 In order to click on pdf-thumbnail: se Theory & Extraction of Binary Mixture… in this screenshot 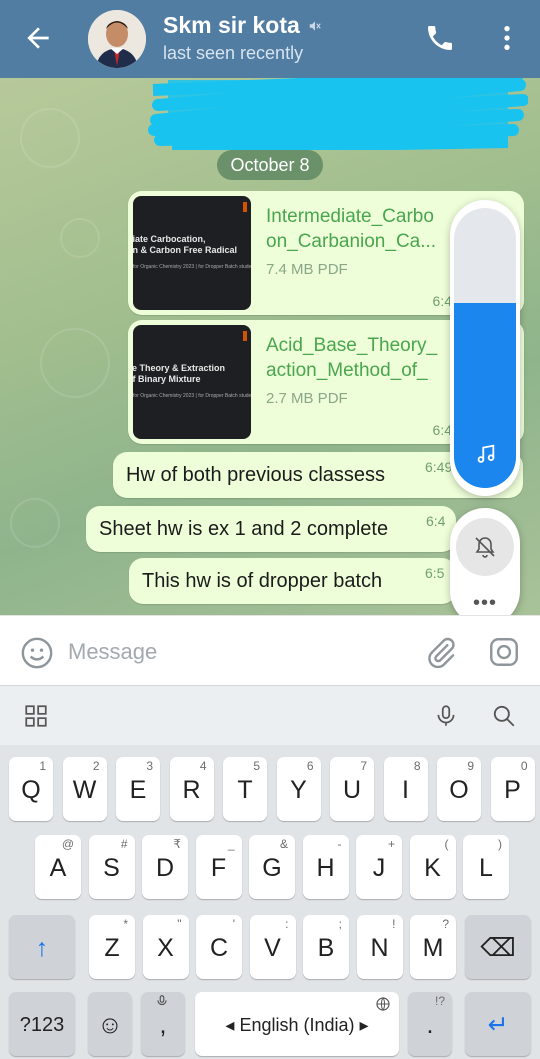, I will do `click(192, 382)`.